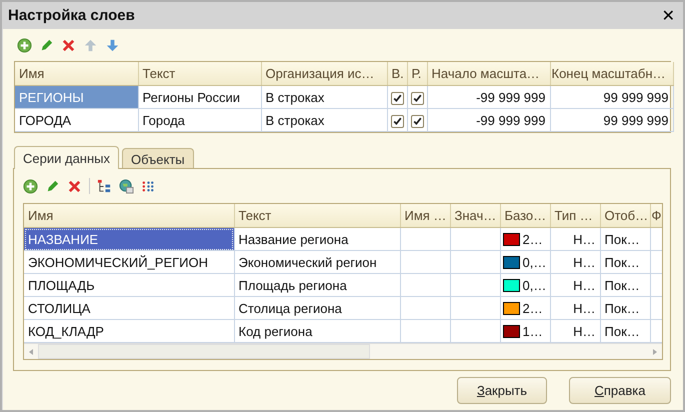  I want to click on hierarchy-icon, so click(104, 186).